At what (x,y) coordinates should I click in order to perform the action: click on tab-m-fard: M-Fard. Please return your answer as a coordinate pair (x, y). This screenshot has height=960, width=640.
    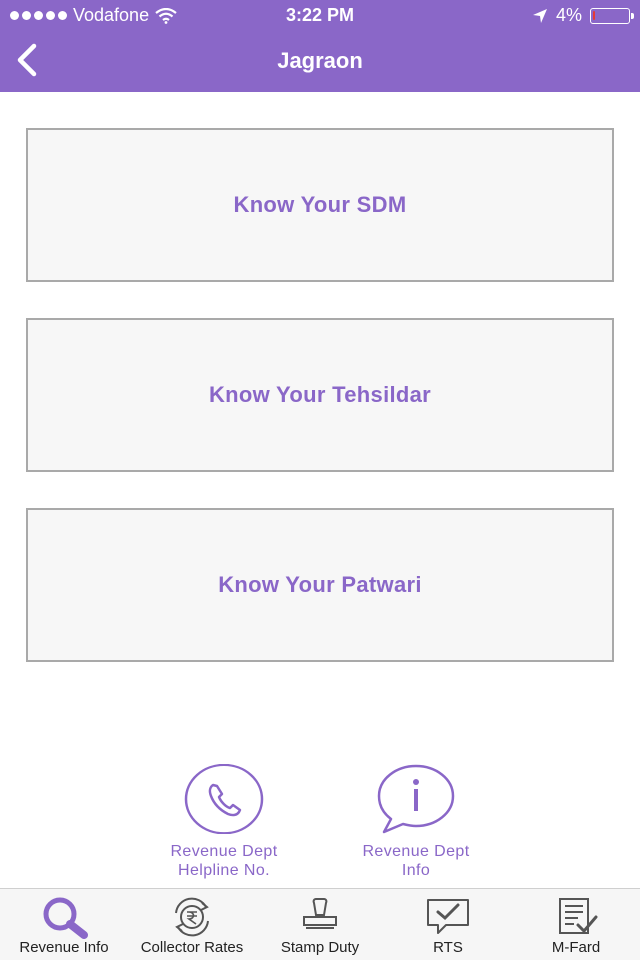
    Looking at the image, I should click on (576, 924).